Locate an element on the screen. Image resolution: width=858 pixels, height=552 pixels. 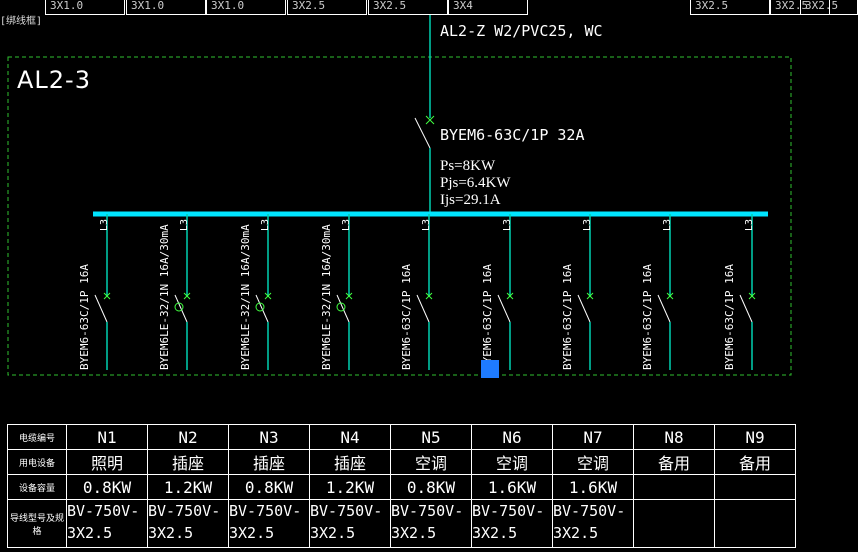
table-cell: 照明 is located at coordinates (107, 462).